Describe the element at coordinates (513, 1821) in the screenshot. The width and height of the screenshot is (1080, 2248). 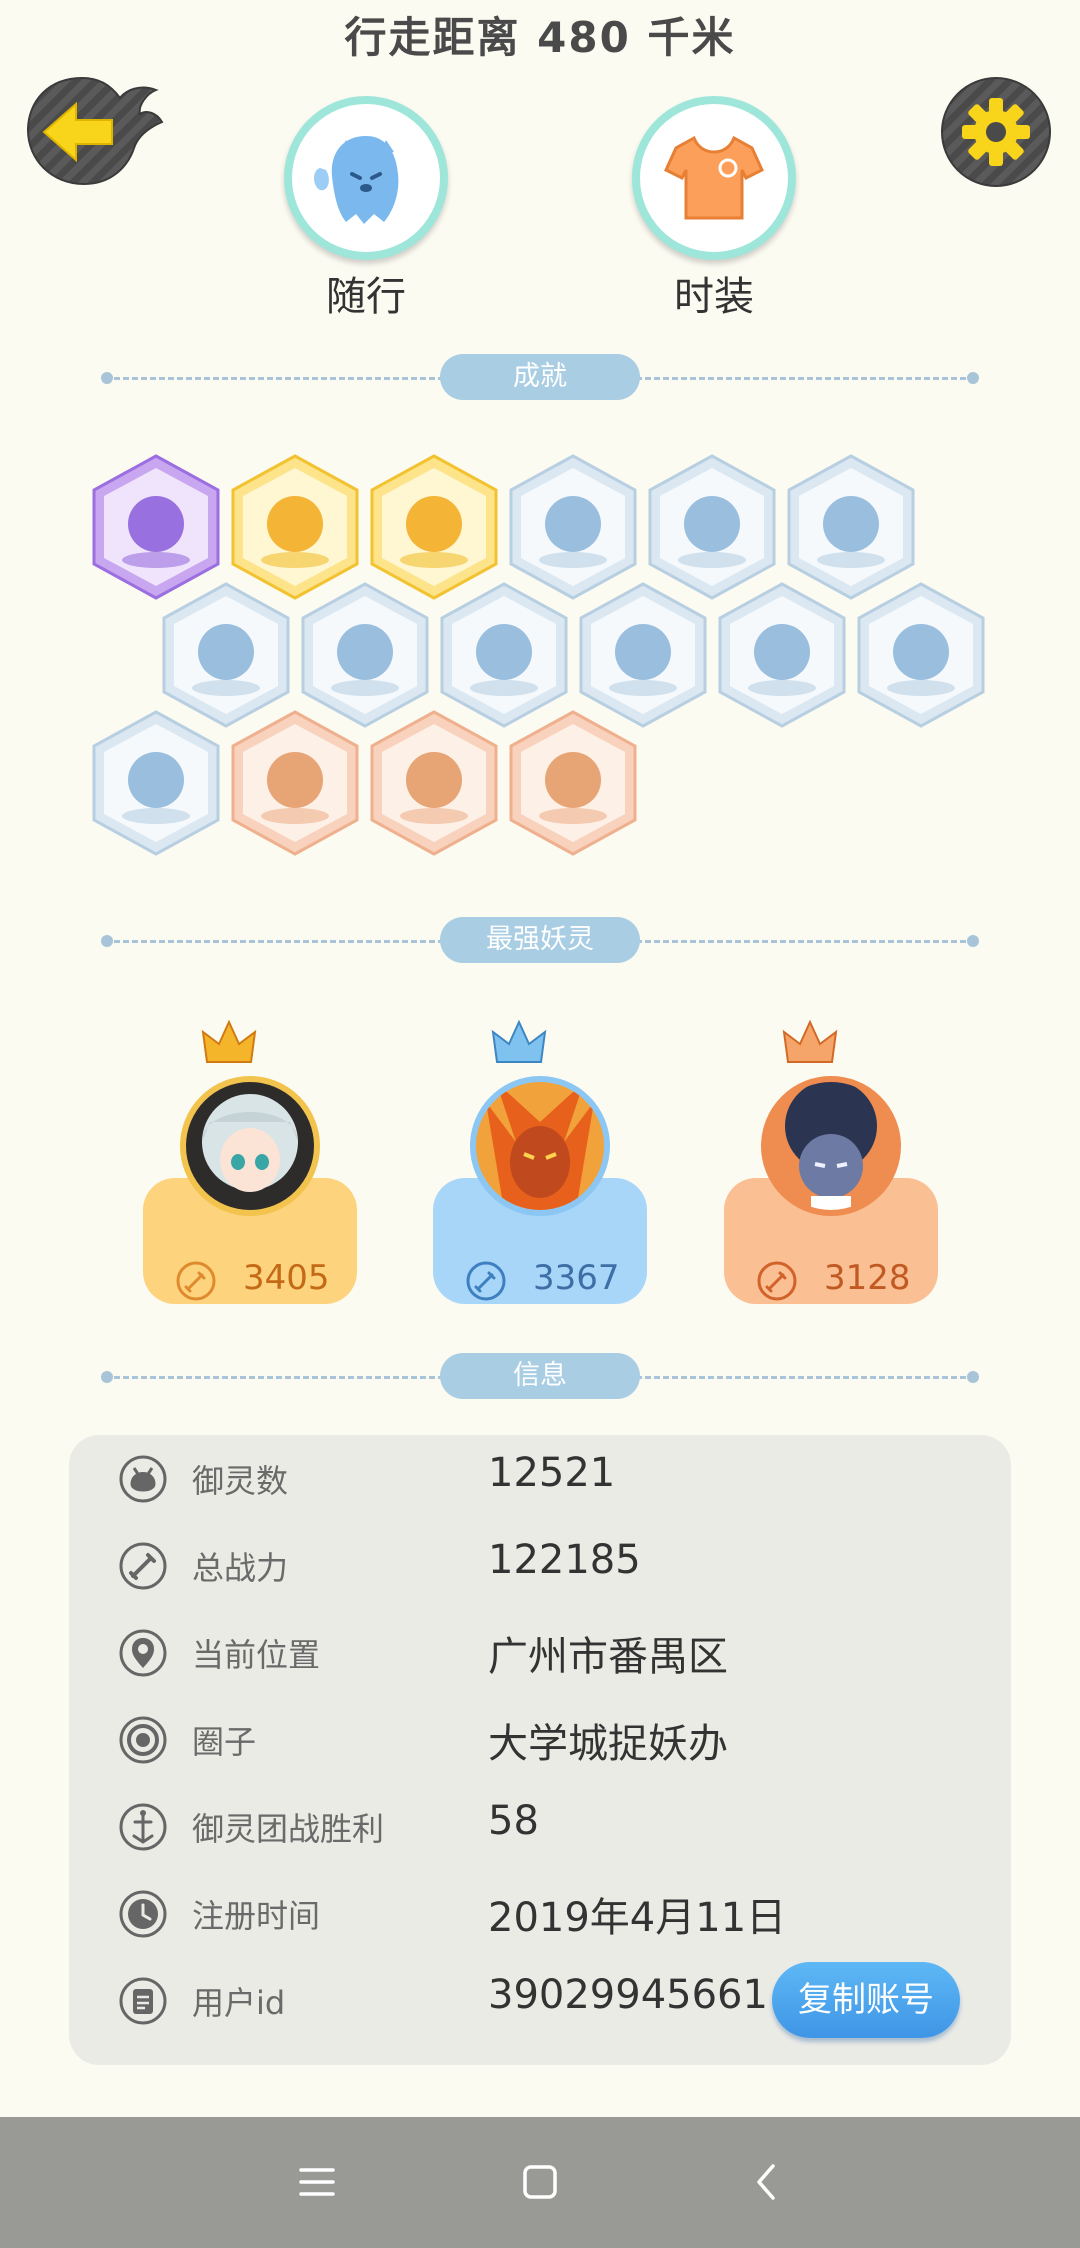
I see `info-value: 58` at that location.